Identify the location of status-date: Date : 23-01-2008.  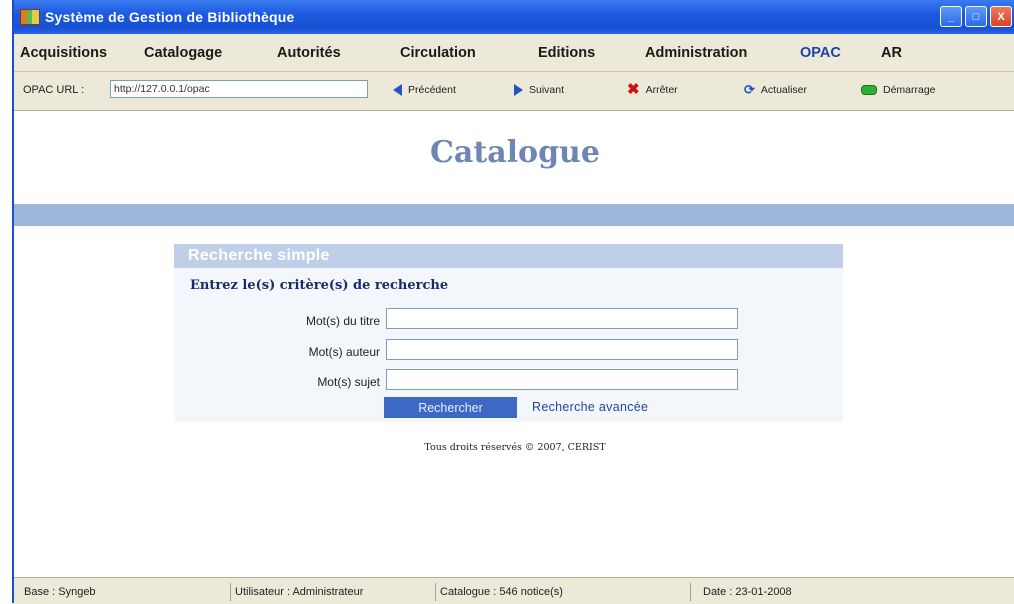
(842, 592).